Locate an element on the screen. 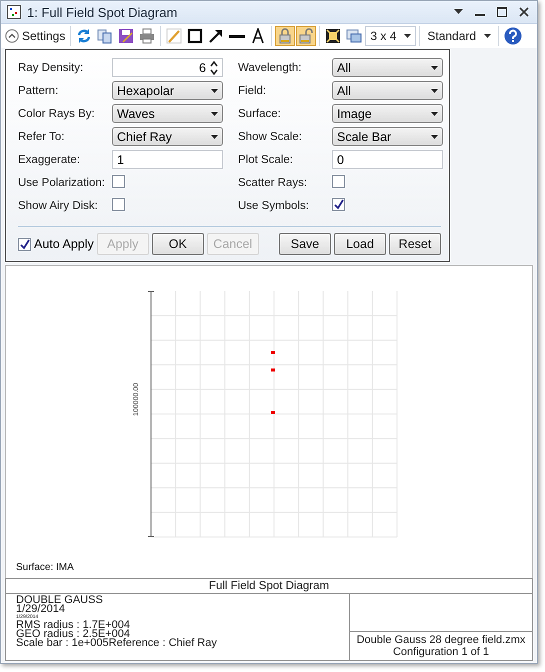 The image size is (545, 672). field-label: Use Polarization: is located at coordinates (62, 182).